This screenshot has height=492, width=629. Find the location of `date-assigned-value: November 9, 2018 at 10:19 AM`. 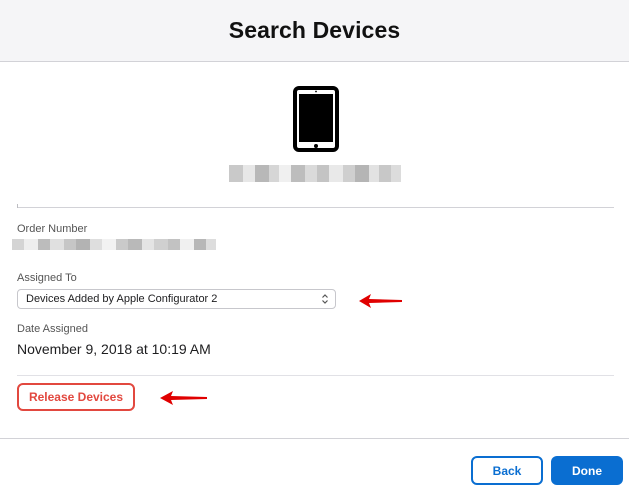

date-assigned-value: November 9, 2018 at 10:19 AM is located at coordinates (114, 349).